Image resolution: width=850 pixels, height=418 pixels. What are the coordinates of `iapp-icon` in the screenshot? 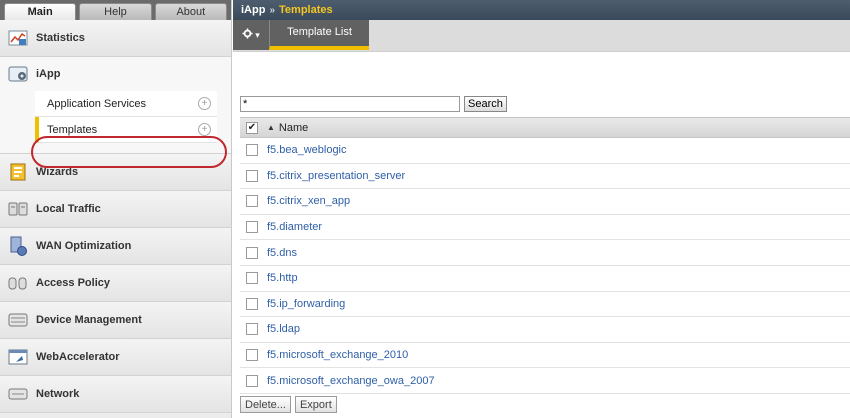 It's located at (18, 74).